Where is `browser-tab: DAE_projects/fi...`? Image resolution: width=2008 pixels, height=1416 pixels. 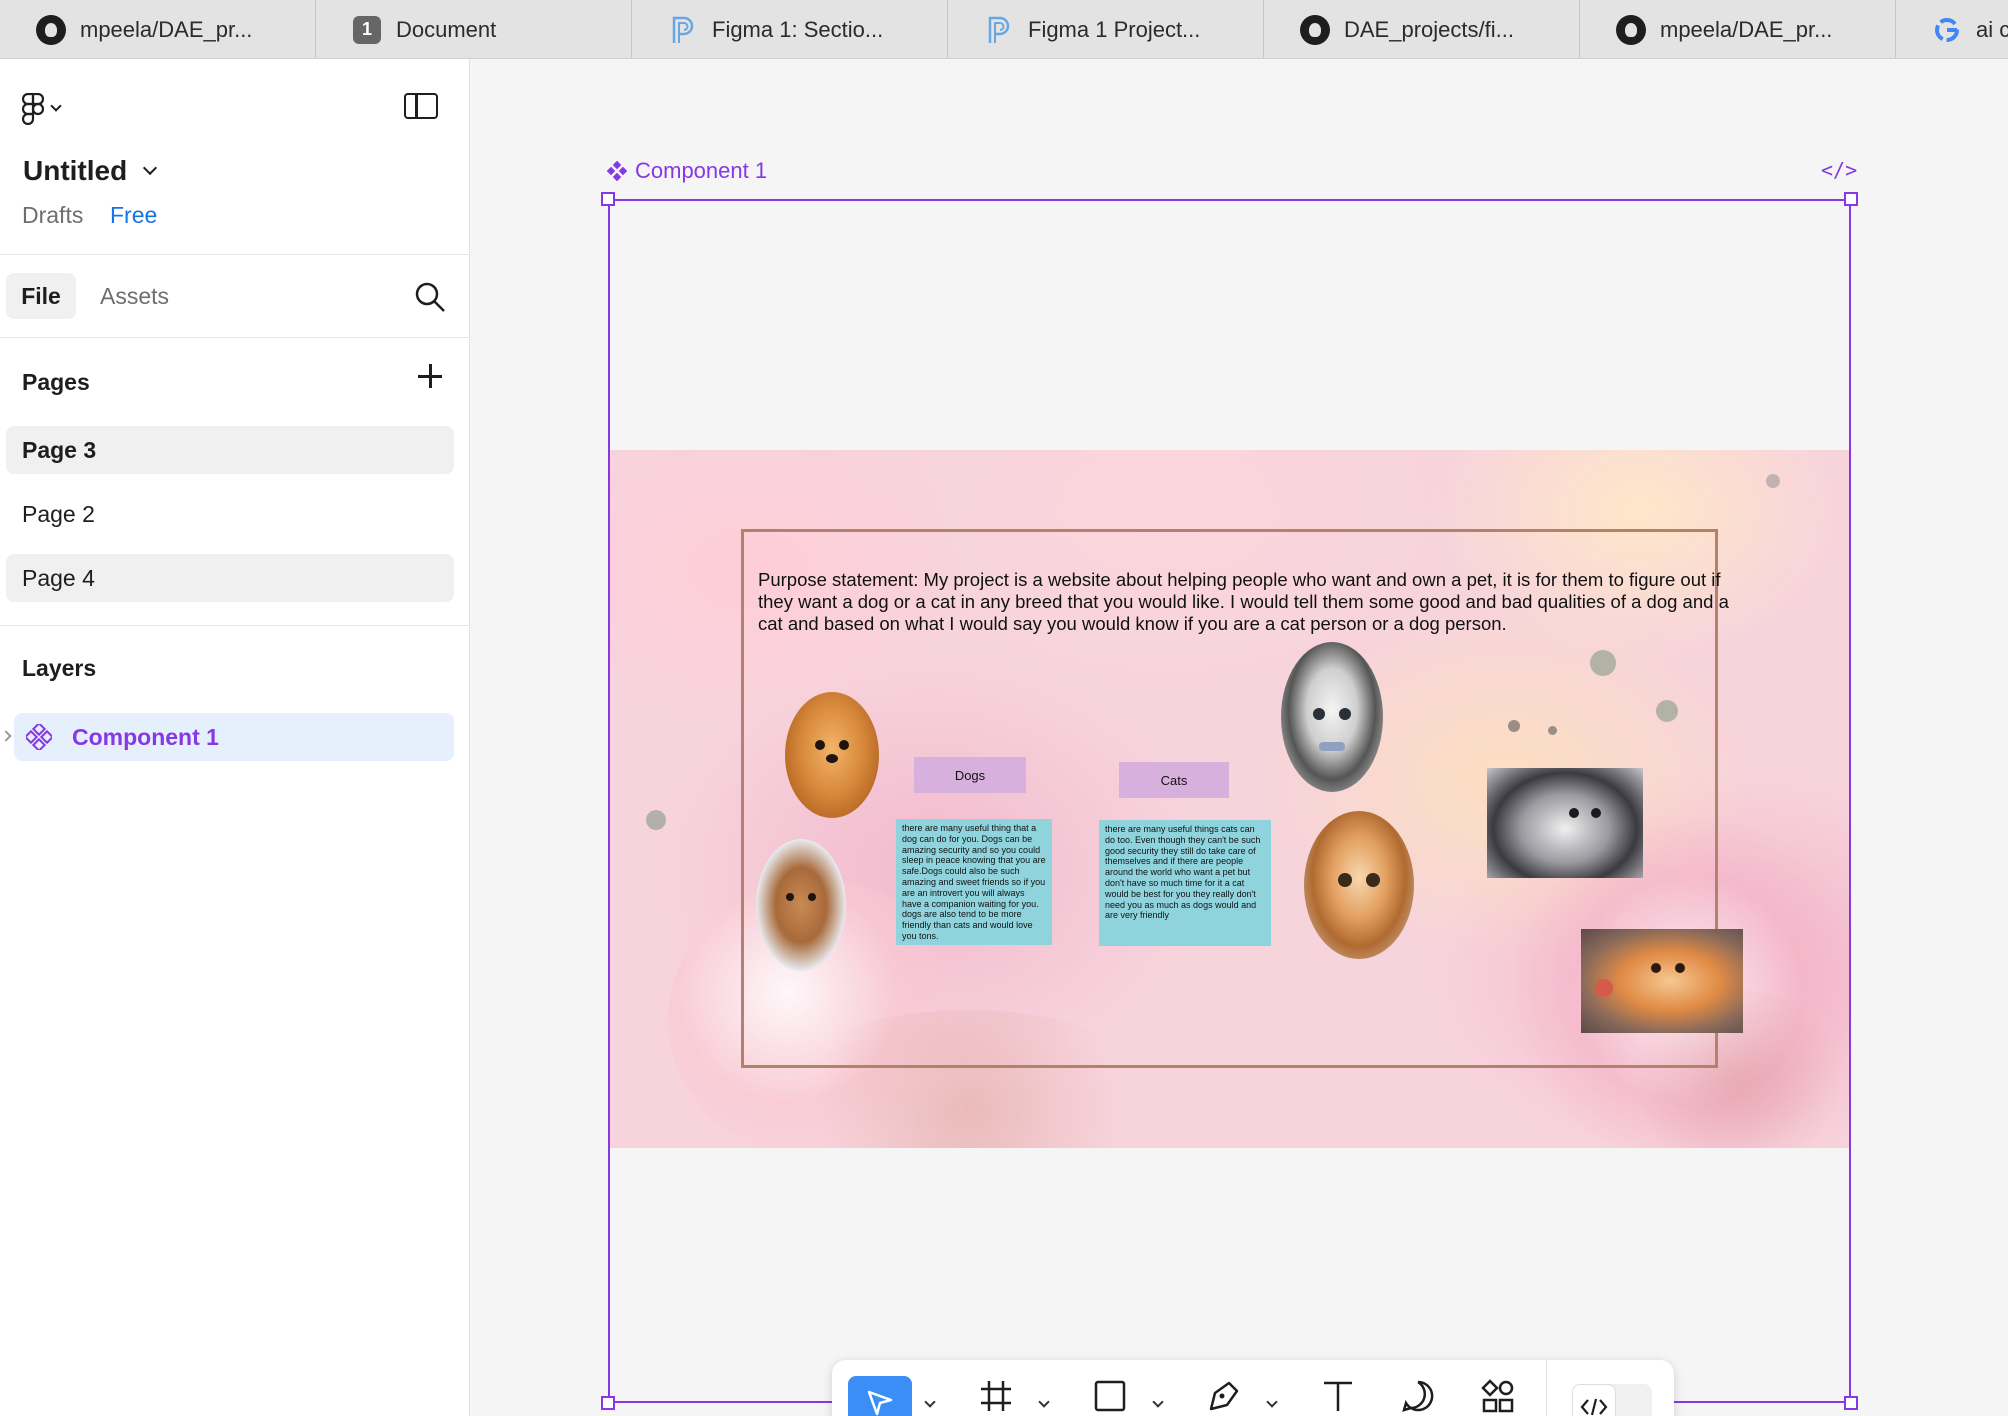 browser-tab: DAE_projects/fi... is located at coordinates (1422, 29).